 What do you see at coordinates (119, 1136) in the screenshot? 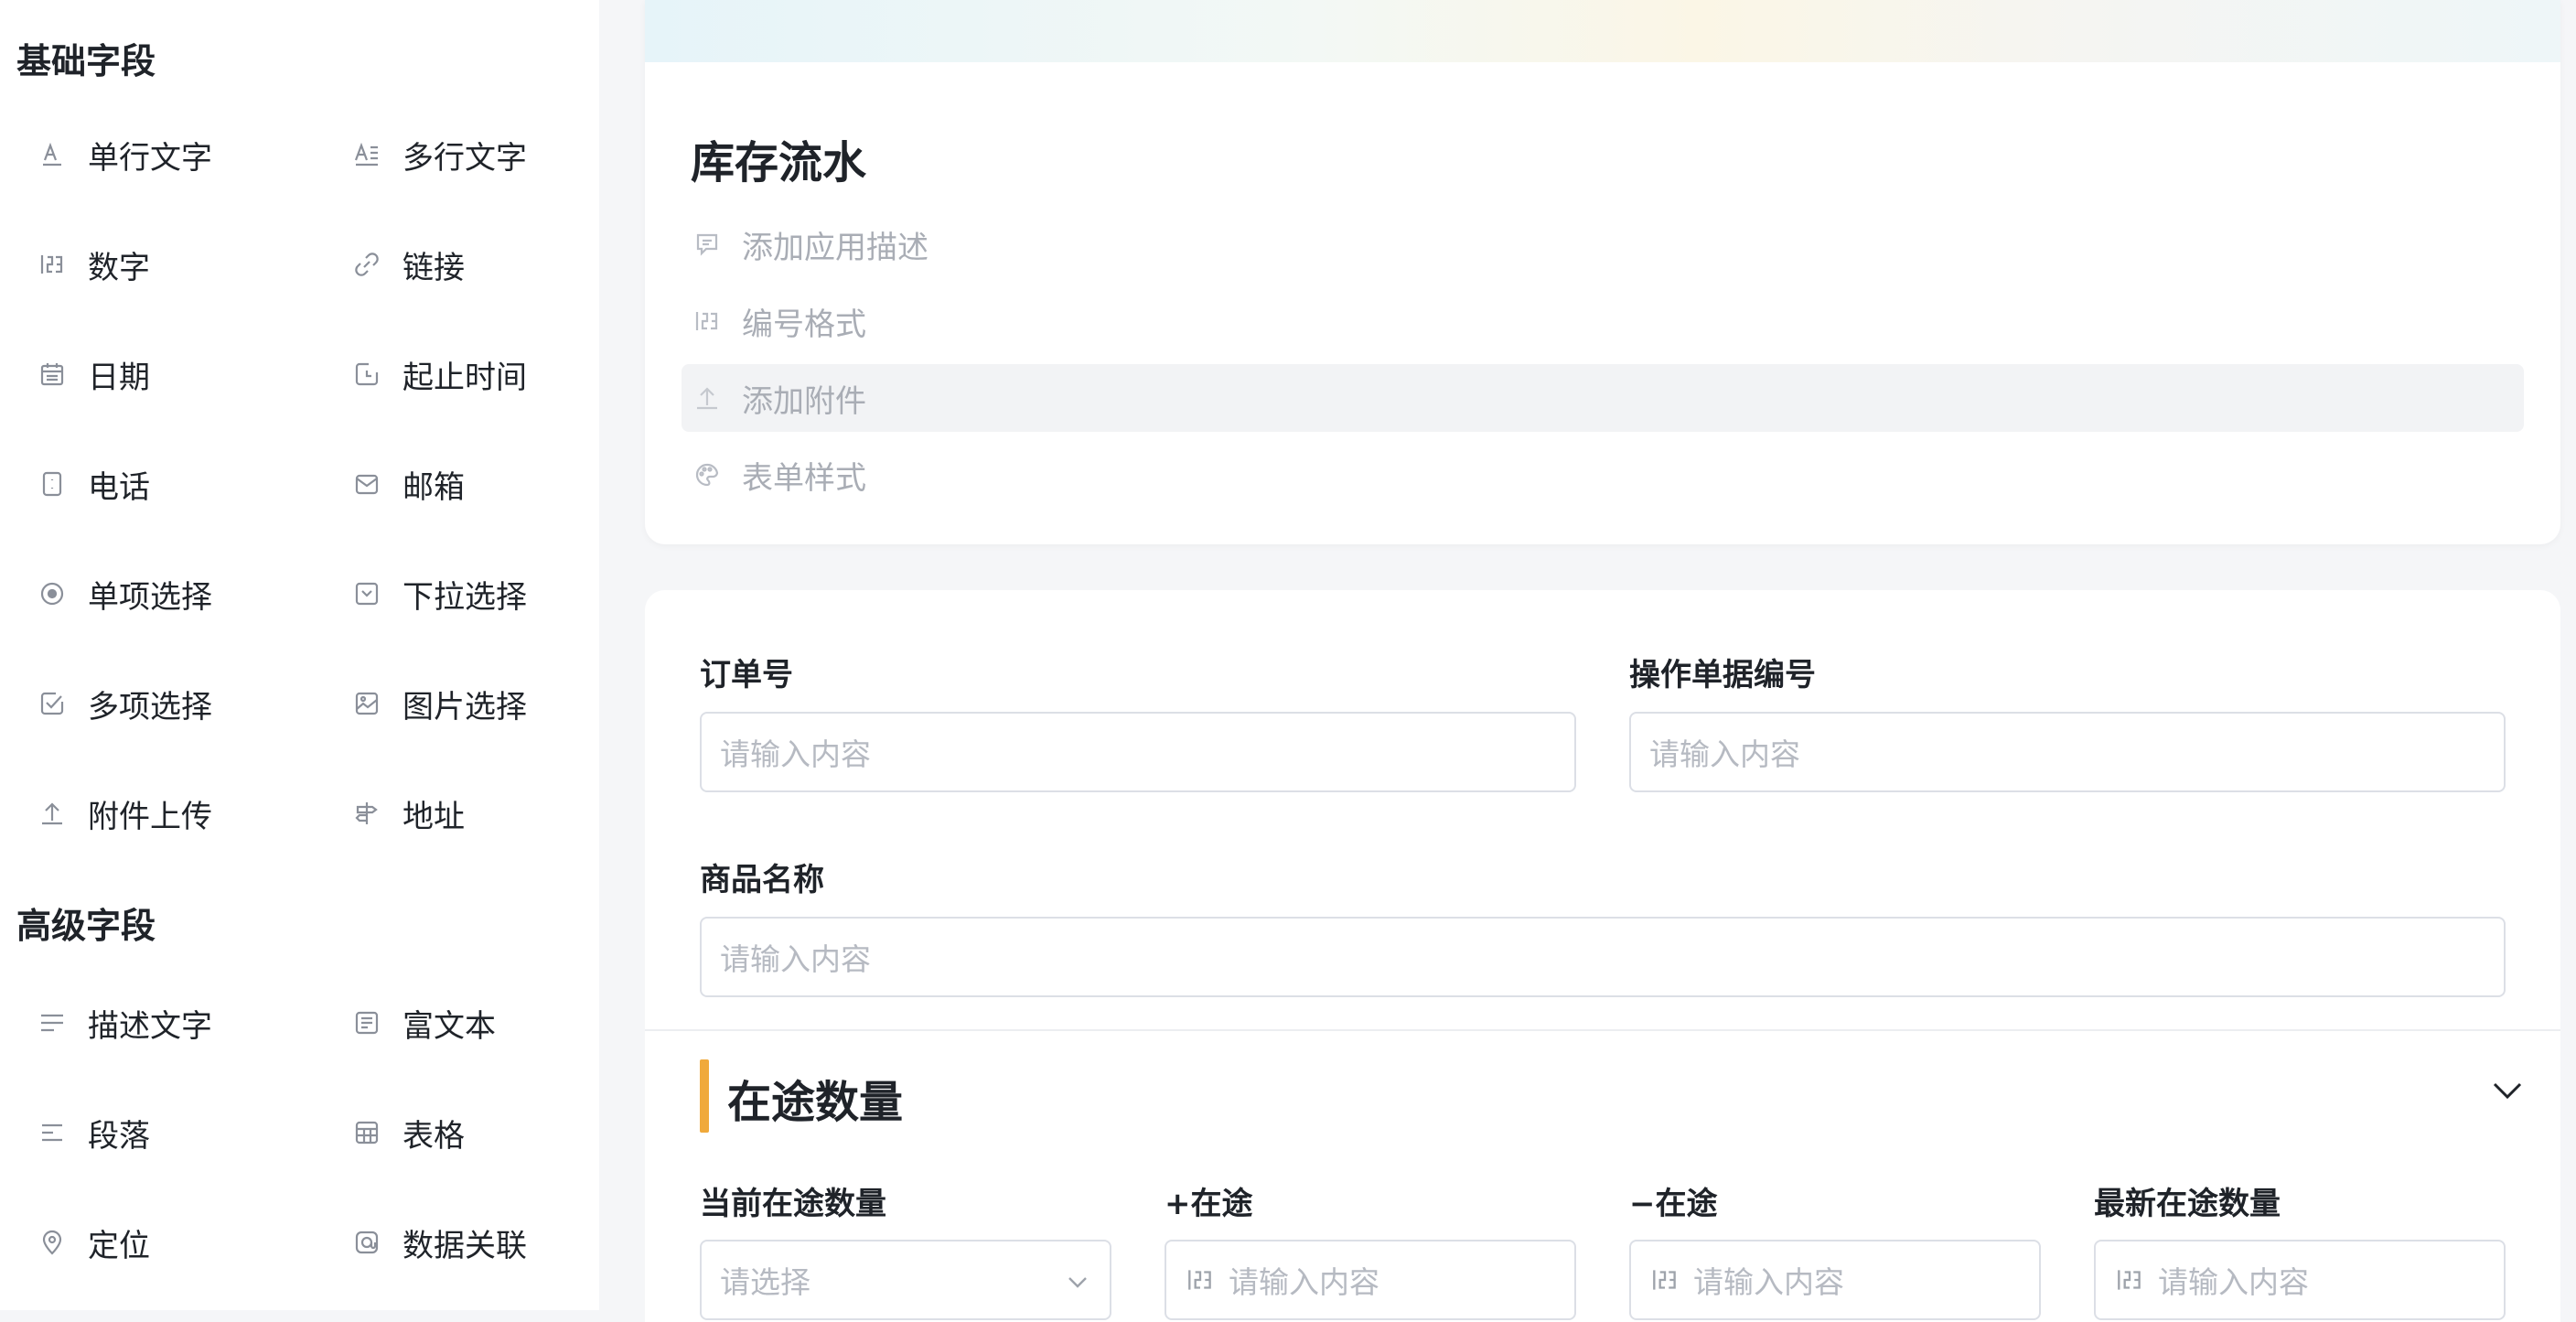
I see `field-label: 段落` at bounding box center [119, 1136].